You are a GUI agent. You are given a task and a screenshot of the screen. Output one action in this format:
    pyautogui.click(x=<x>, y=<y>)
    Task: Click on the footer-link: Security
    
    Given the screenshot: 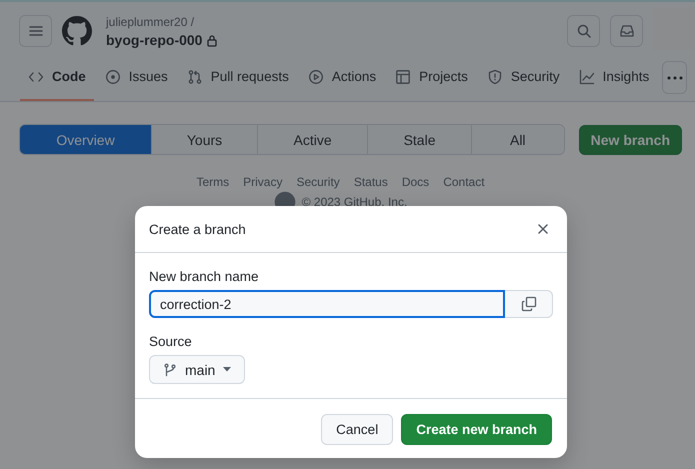 What is the action you would take?
    pyautogui.click(x=318, y=182)
    